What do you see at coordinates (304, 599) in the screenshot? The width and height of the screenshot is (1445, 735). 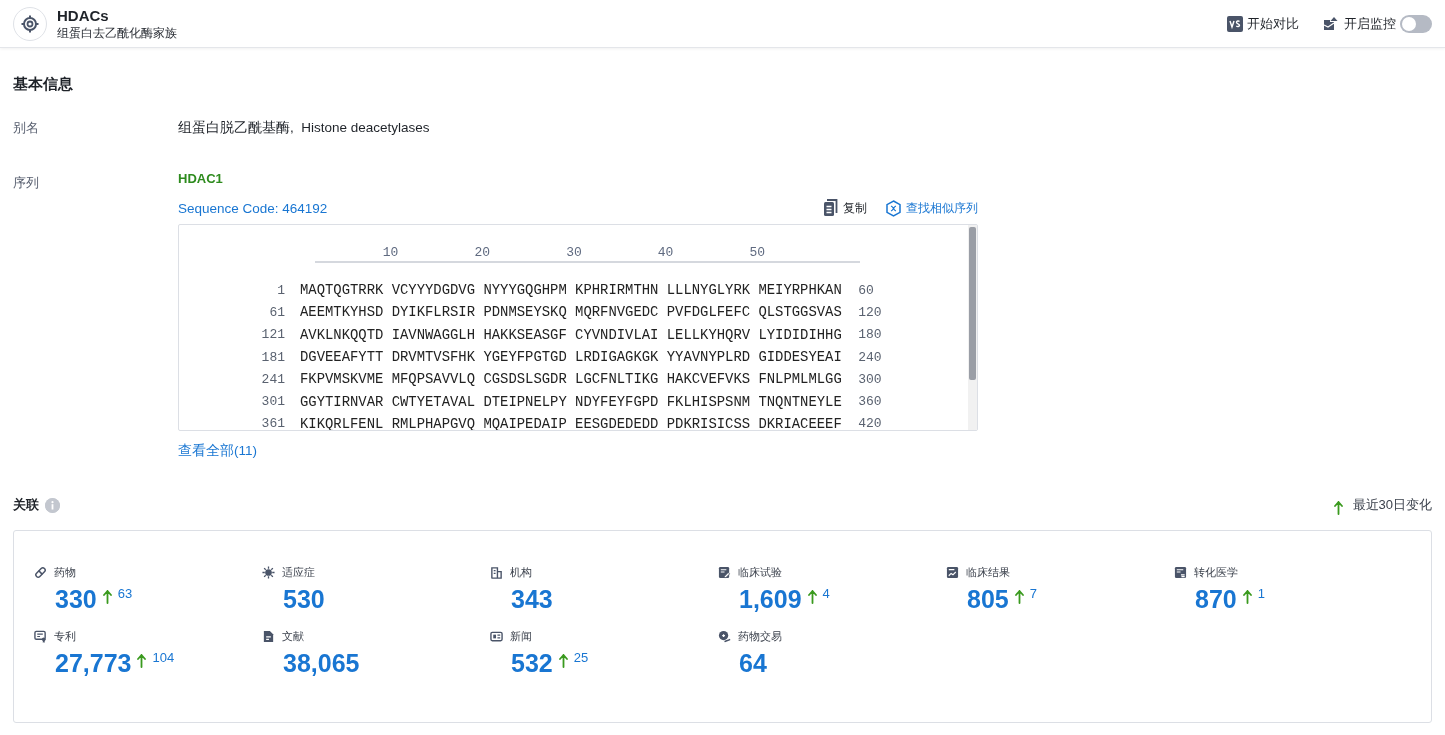 I see `stat-value: 530` at bounding box center [304, 599].